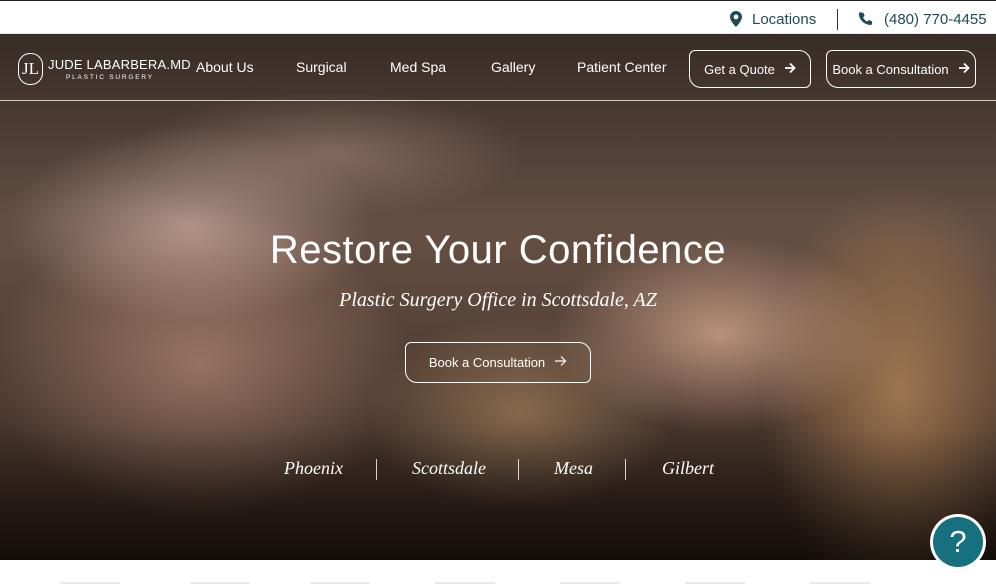  I want to click on hero-subheadline: Plastic Surgery Office in Scottsdale, AZ, so click(498, 300).